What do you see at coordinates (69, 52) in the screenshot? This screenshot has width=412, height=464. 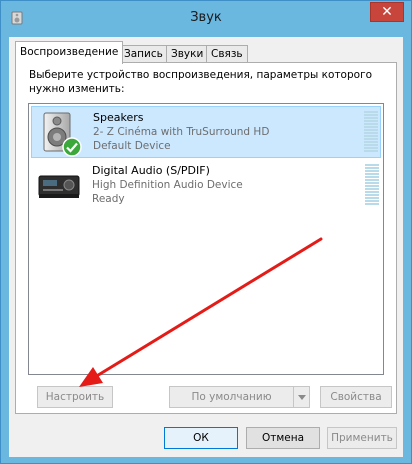 I see `tab-playback: Воспроизведение` at bounding box center [69, 52].